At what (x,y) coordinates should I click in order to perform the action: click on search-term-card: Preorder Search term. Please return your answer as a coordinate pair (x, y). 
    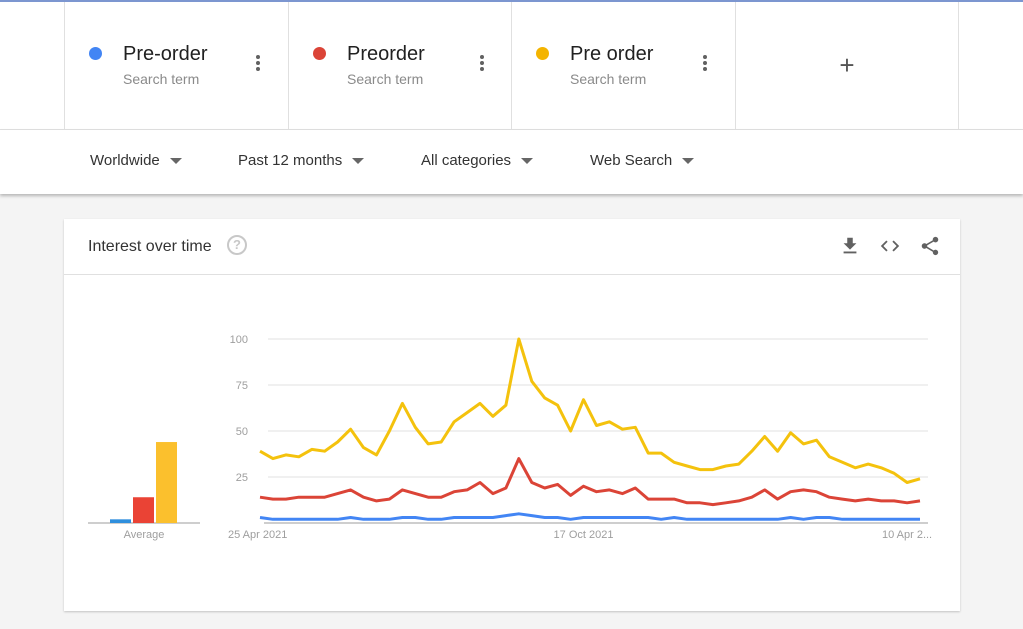
    Looking at the image, I should click on (400, 65).